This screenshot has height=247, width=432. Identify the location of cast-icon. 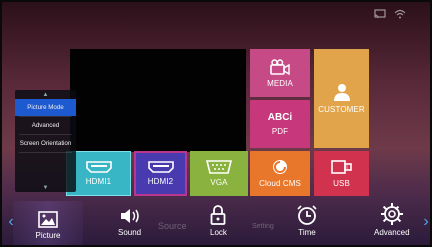
(380, 14).